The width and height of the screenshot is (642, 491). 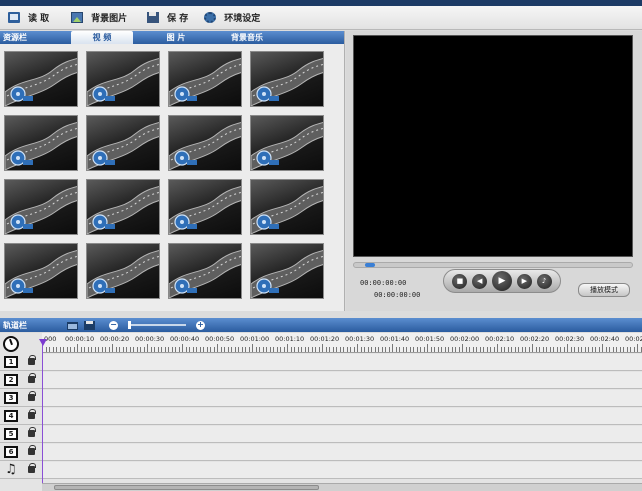 I want to click on playhead-line, so click(x=42, y=414).